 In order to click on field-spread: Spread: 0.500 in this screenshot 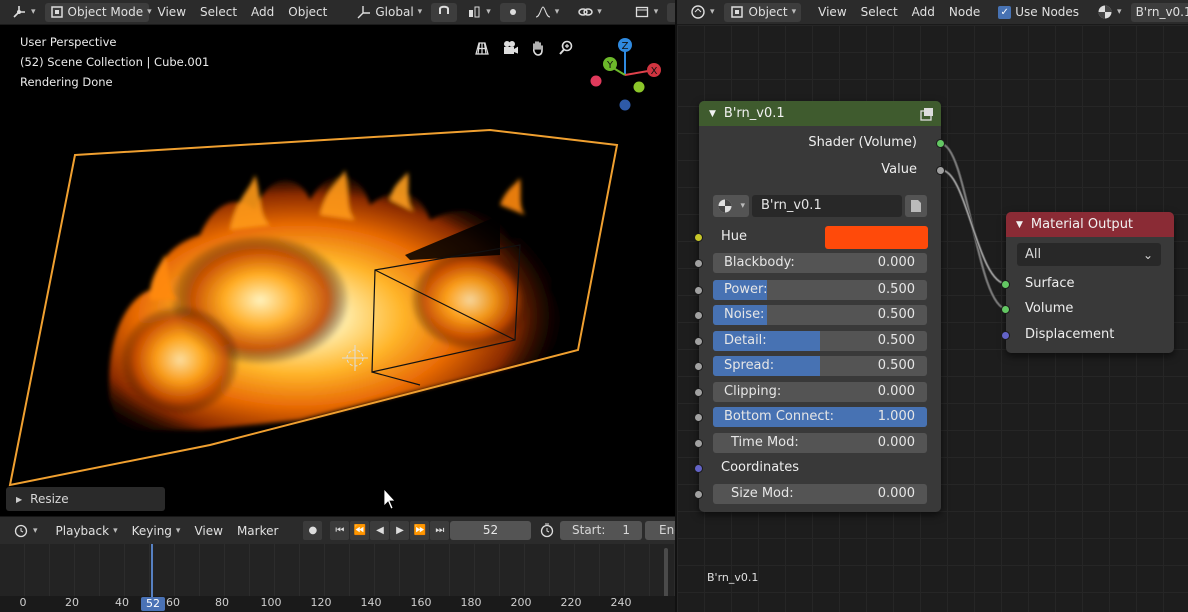, I will do `click(820, 366)`.